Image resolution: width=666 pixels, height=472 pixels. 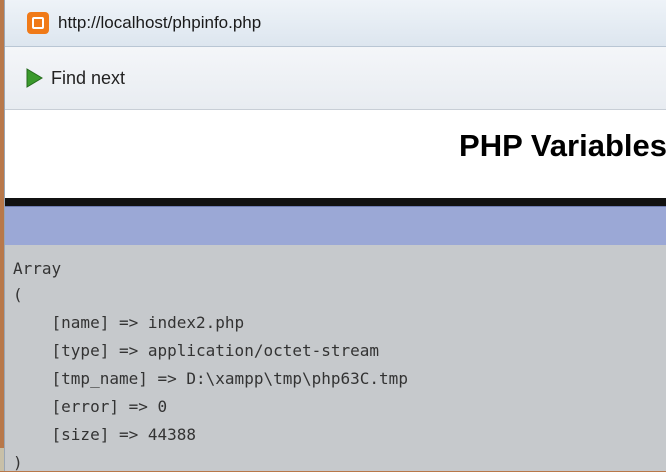 What do you see at coordinates (159, 23) in the screenshot?
I see `url-text: http://localhost/phpinfo.php` at bounding box center [159, 23].